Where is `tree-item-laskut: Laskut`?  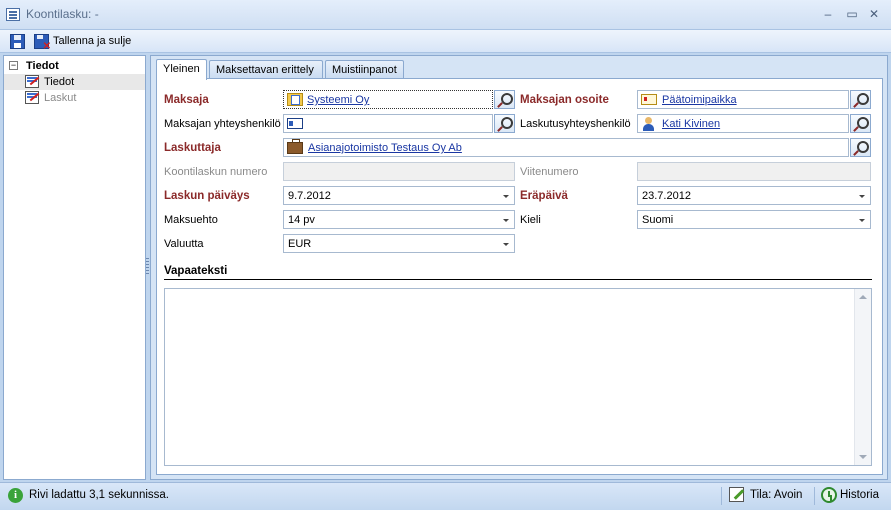
tree-item-laskut: Laskut is located at coordinates (74, 98).